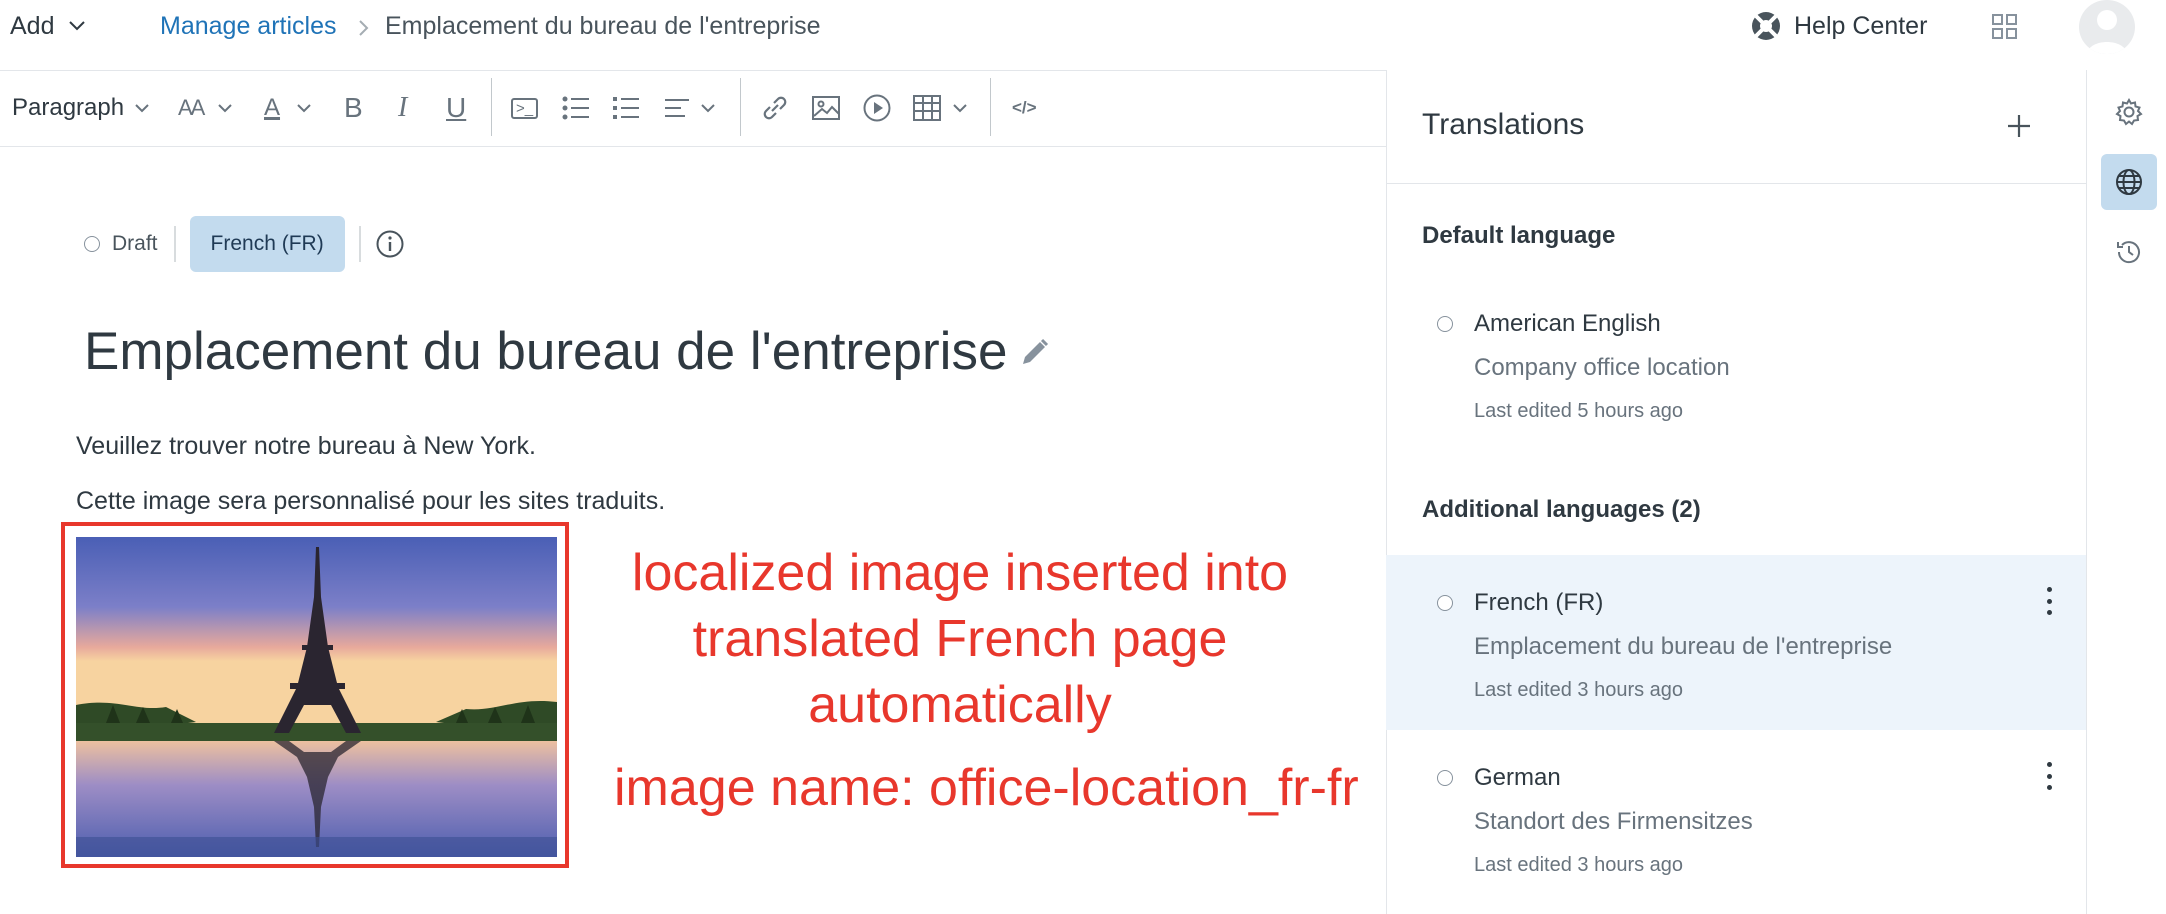 The width and height of the screenshot is (2166, 914). Describe the element at coordinates (1579, 411) in the screenshot. I see `language-last-edited: Last edited 5 hours ago` at that location.